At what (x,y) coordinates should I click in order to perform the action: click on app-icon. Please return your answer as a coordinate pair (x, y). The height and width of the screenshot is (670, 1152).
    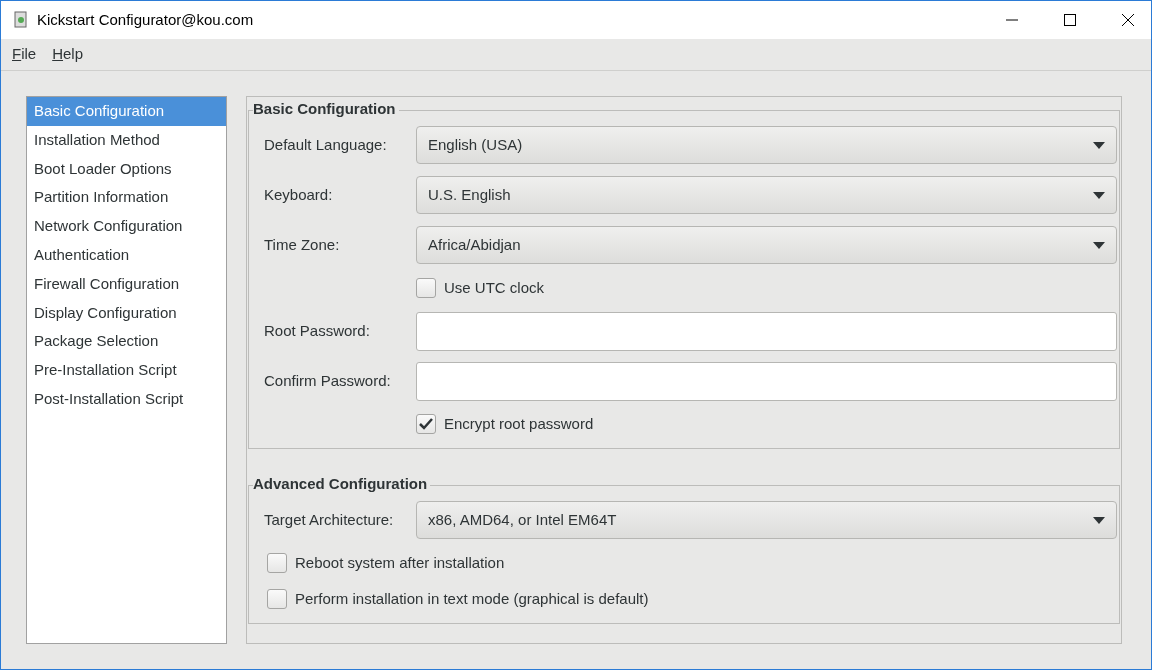
    Looking at the image, I should click on (21, 20).